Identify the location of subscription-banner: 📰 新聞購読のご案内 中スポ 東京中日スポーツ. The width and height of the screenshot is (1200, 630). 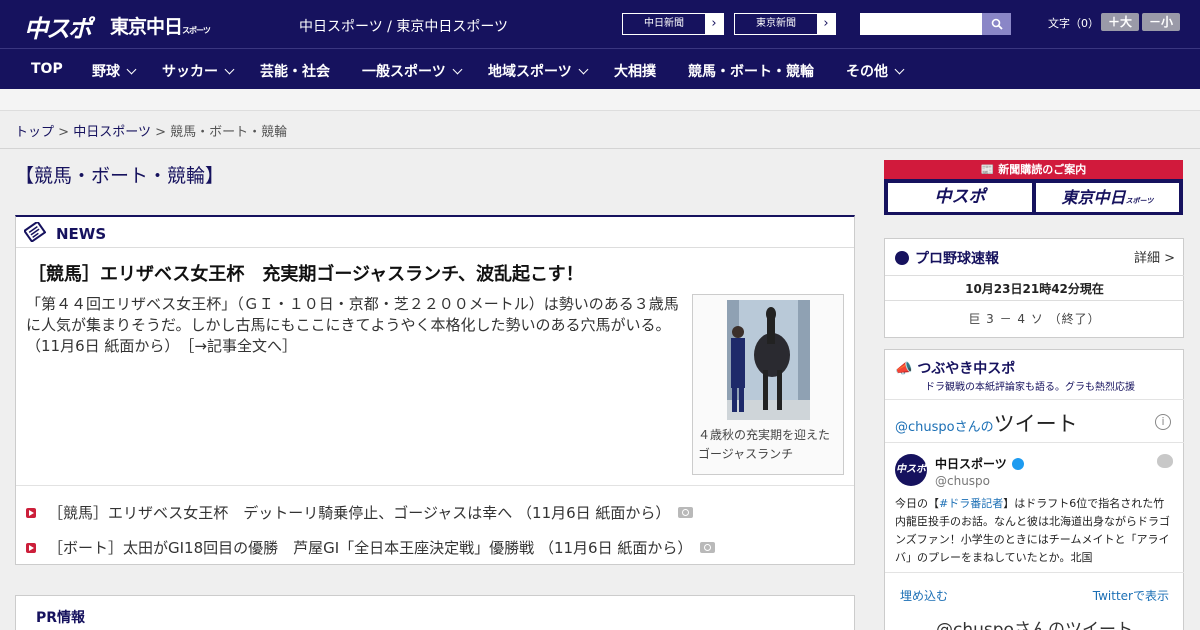
(1033, 187).